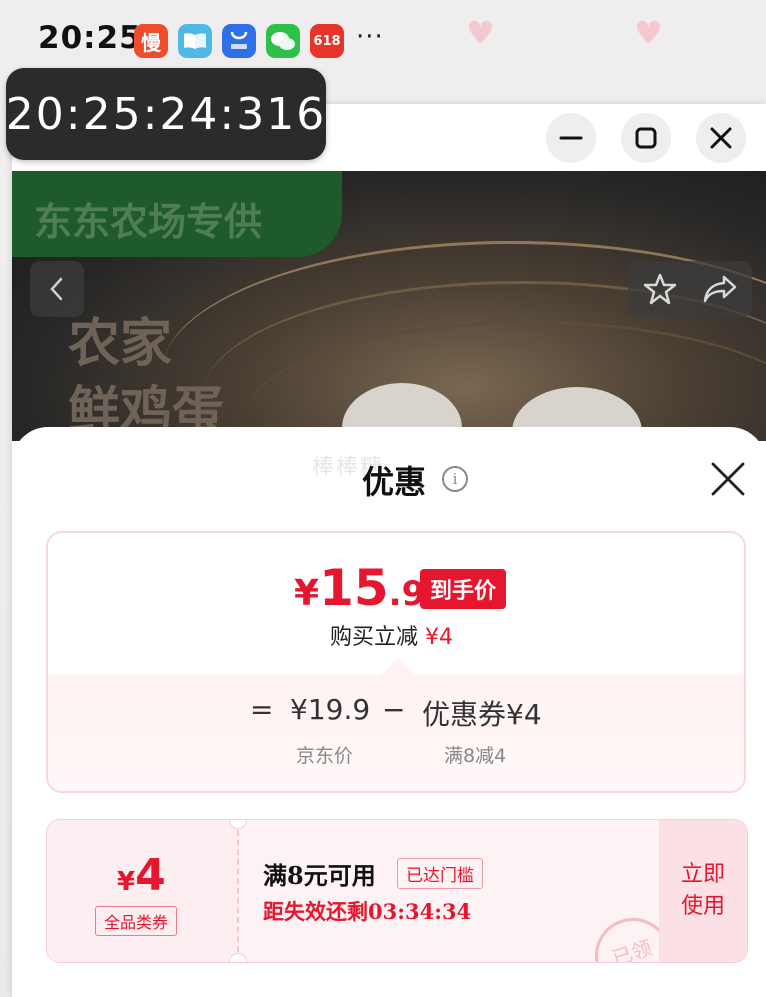  I want to click on app-market-icon, so click(239, 41).